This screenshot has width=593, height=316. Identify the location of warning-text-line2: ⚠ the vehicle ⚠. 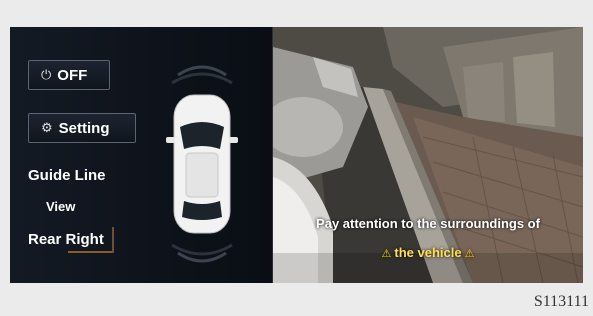
(428, 252).